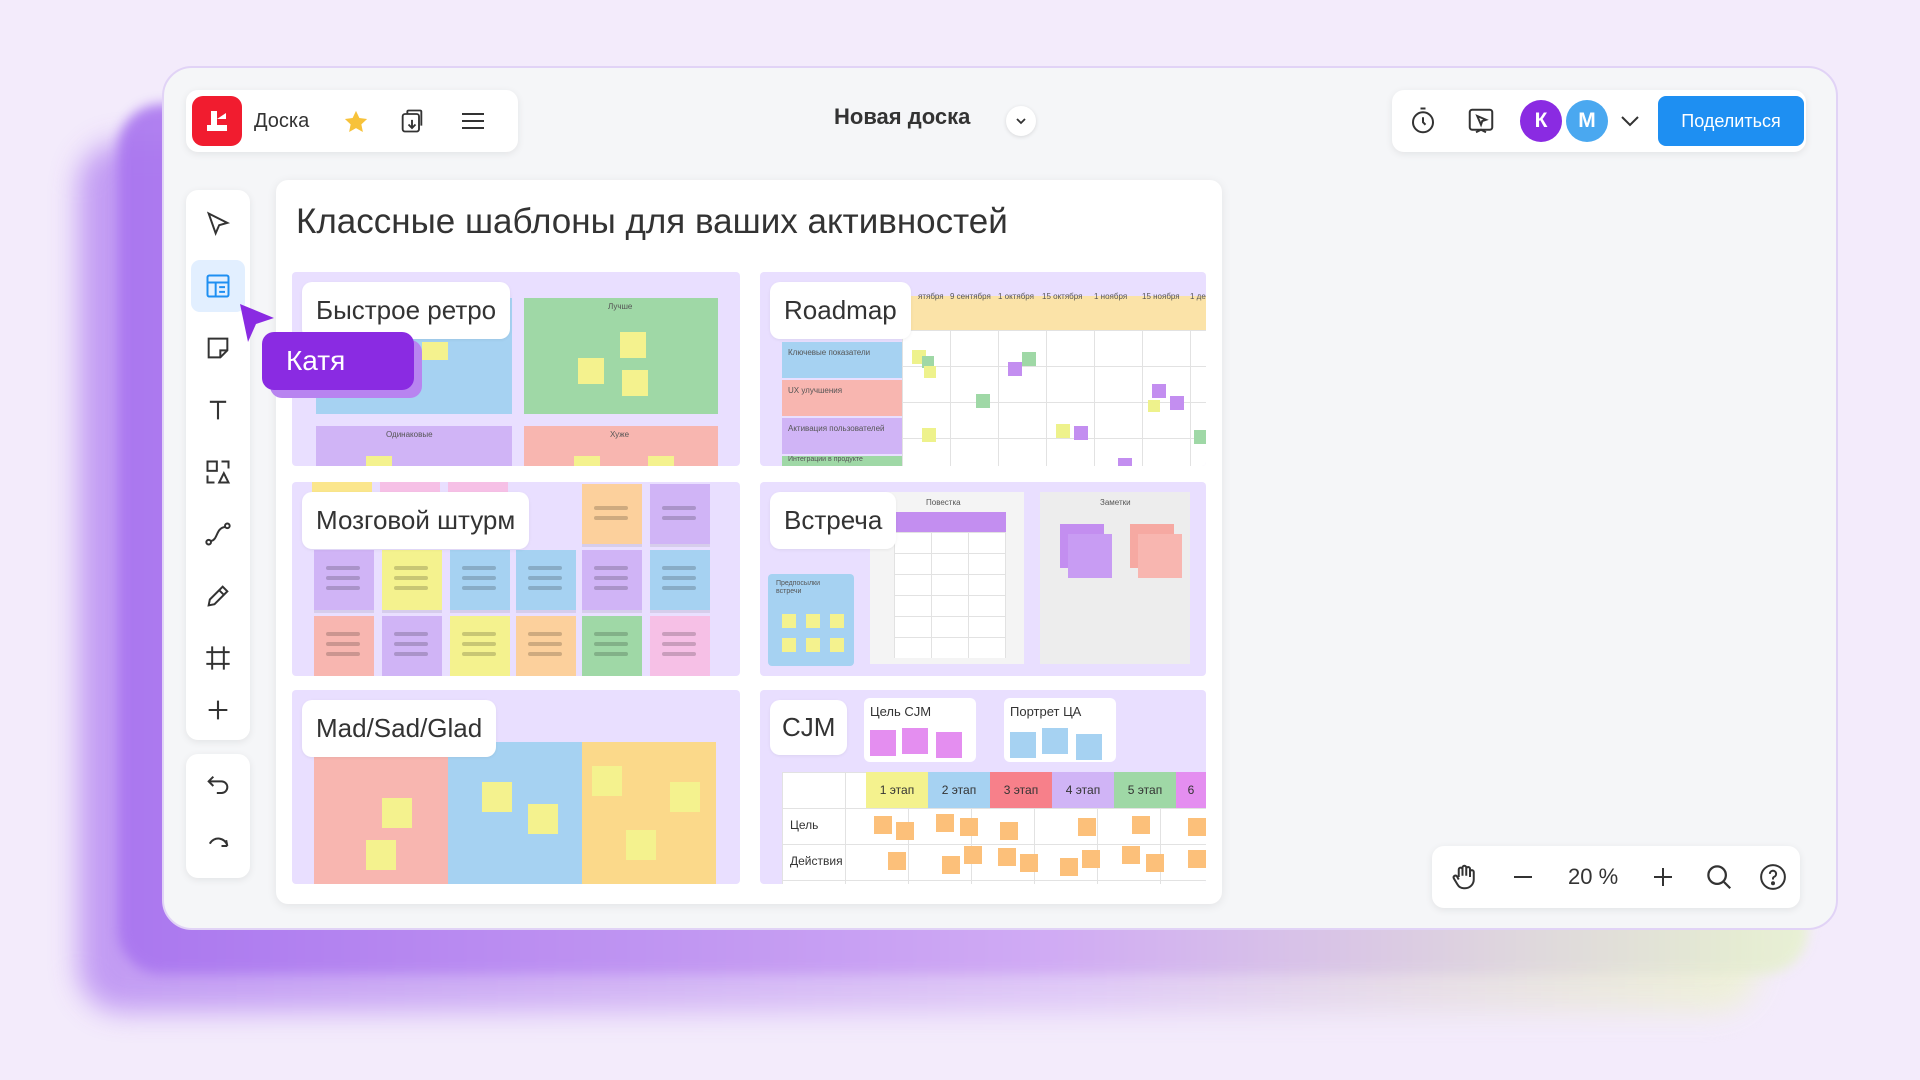 This screenshot has height=1080, width=1920. I want to click on board-title: Новая доска, so click(902, 117).